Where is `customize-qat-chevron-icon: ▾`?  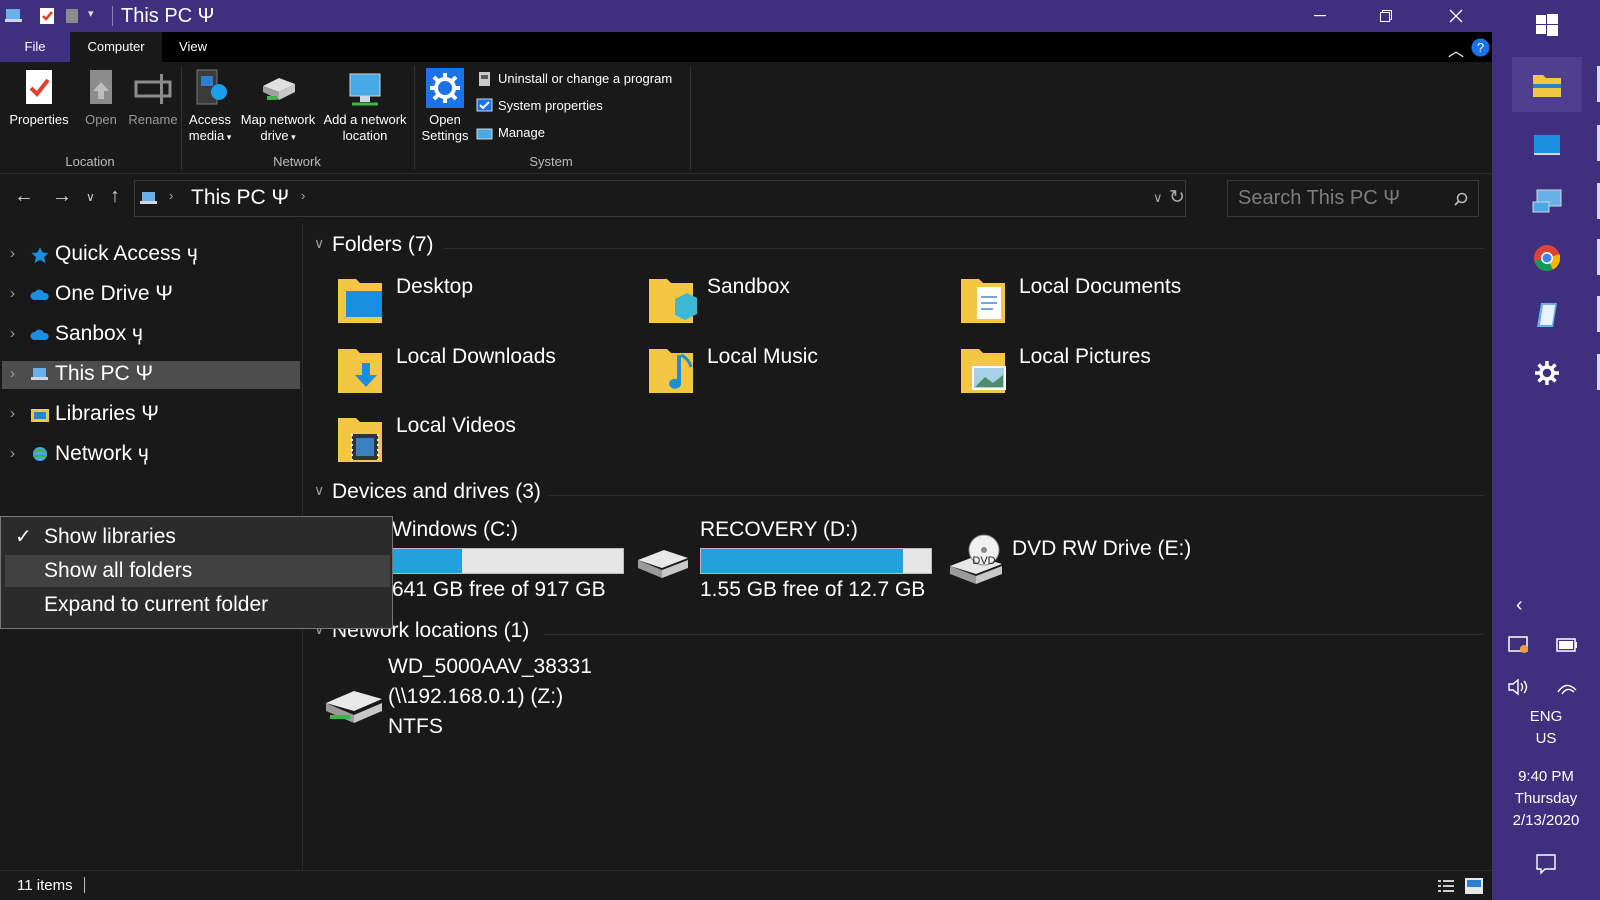
customize-qat-chevron-icon: ▾ is located at coordinates (91, 16).